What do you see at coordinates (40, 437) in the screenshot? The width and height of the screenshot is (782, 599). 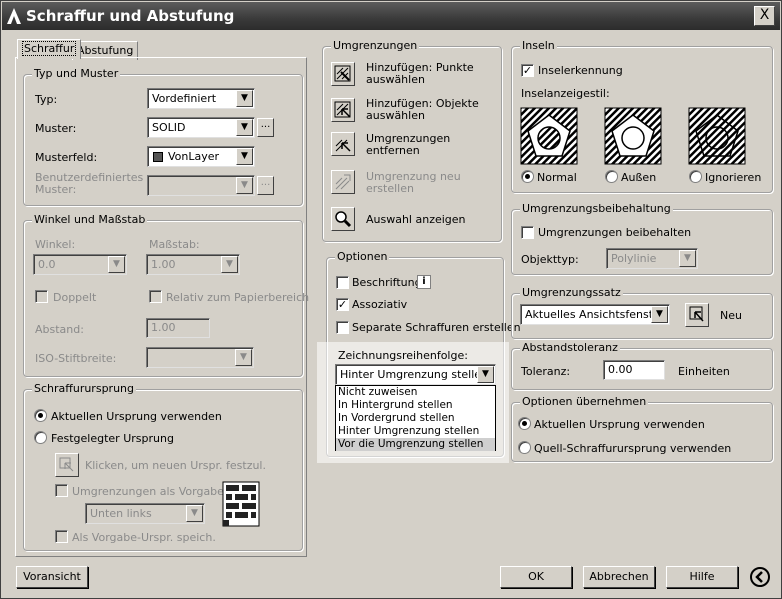 I see `festgelegt-ursprung-radio` at bounding box center [40, 437].